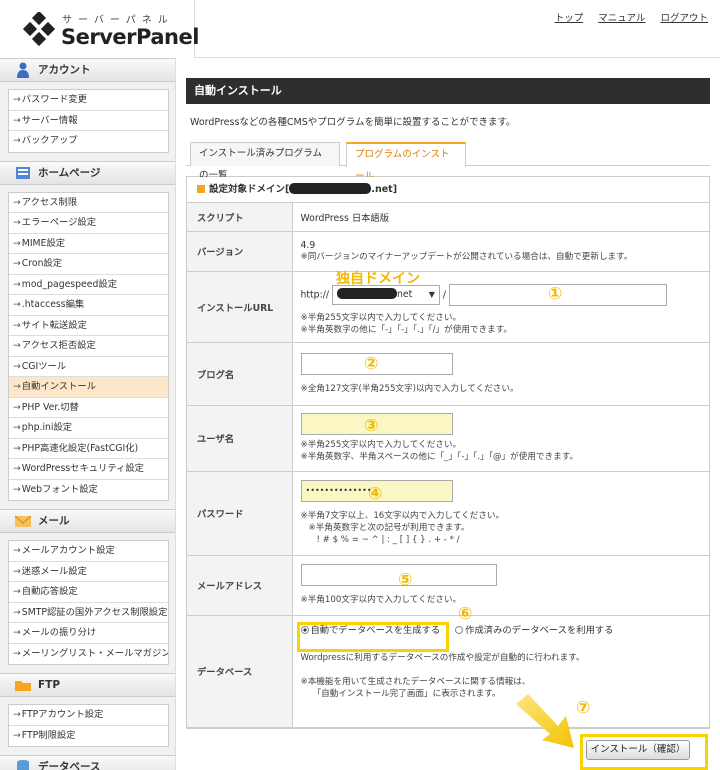 This screenshot has width=720, height=770. What do you see at coordinates (360, 29) in the screenshot?
I see `header: サーバーパネル ServerPanel トップ マニュアル ログアウト` at bounding box center [360, 29].